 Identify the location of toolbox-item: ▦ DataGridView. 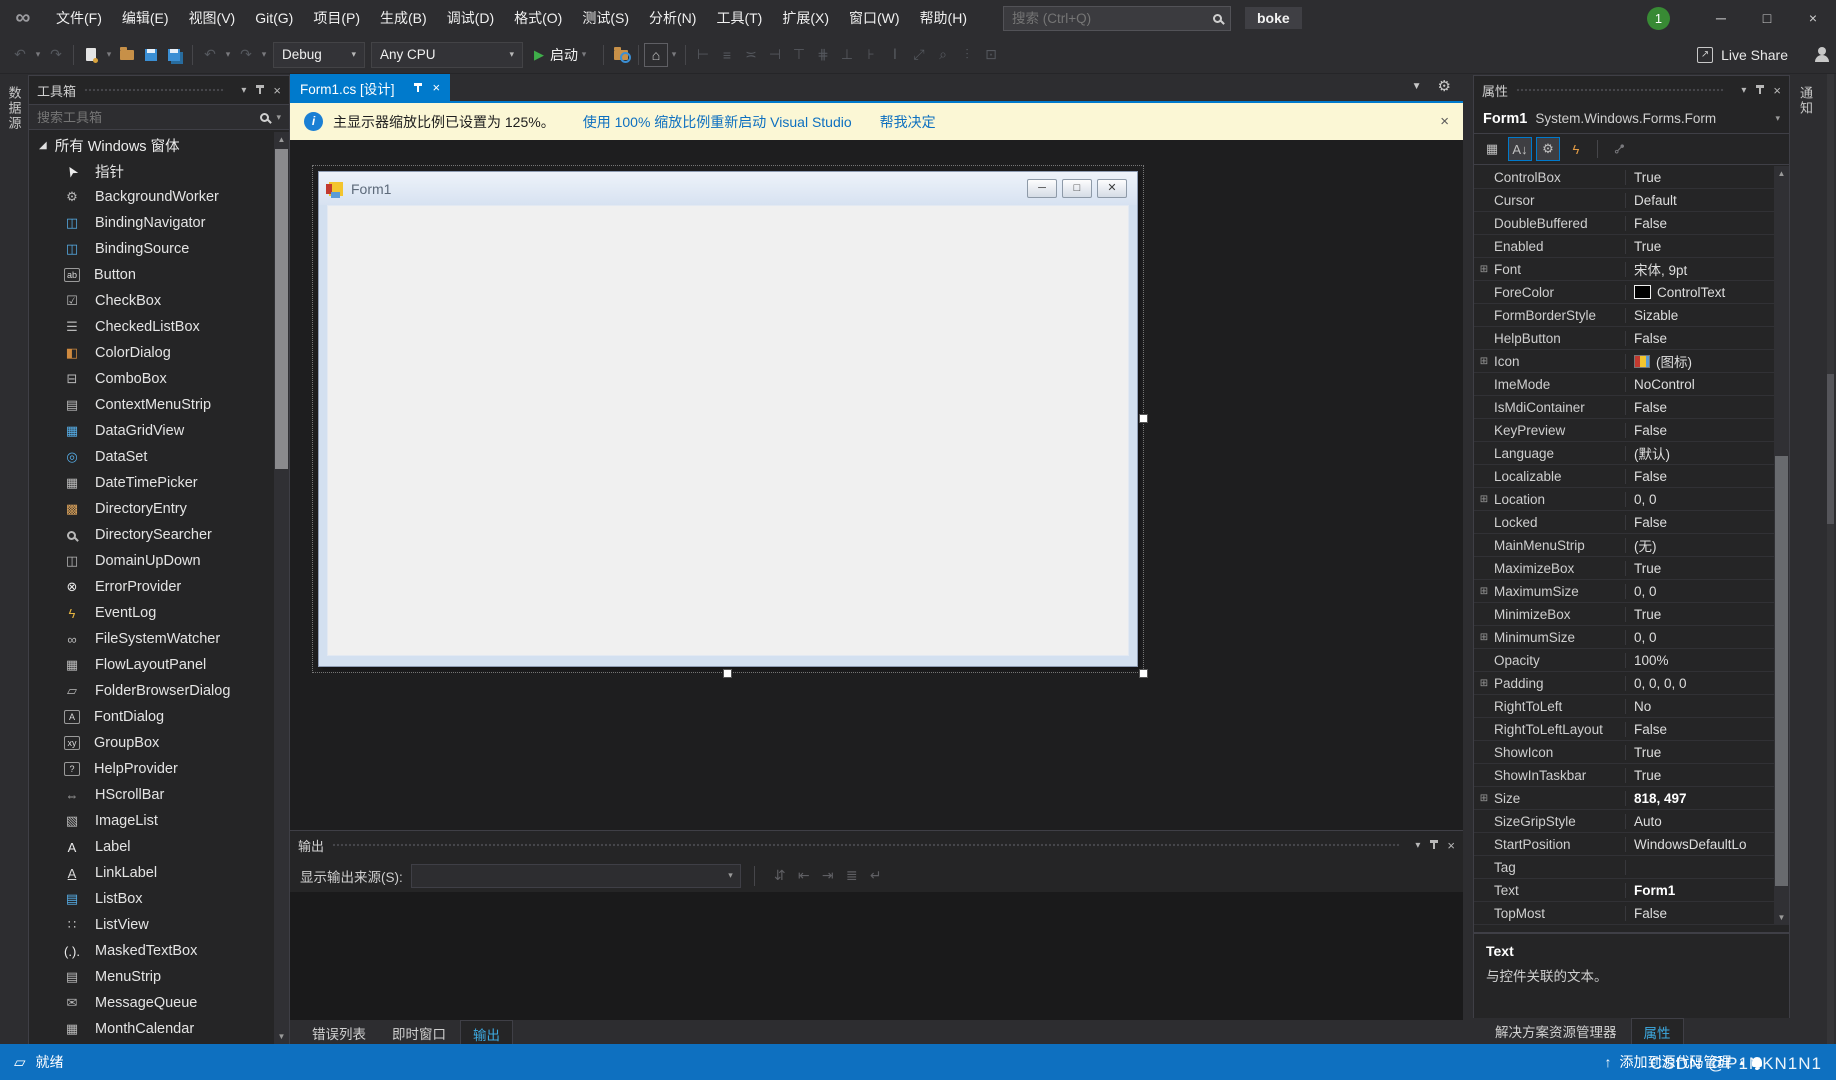
(151, 431).